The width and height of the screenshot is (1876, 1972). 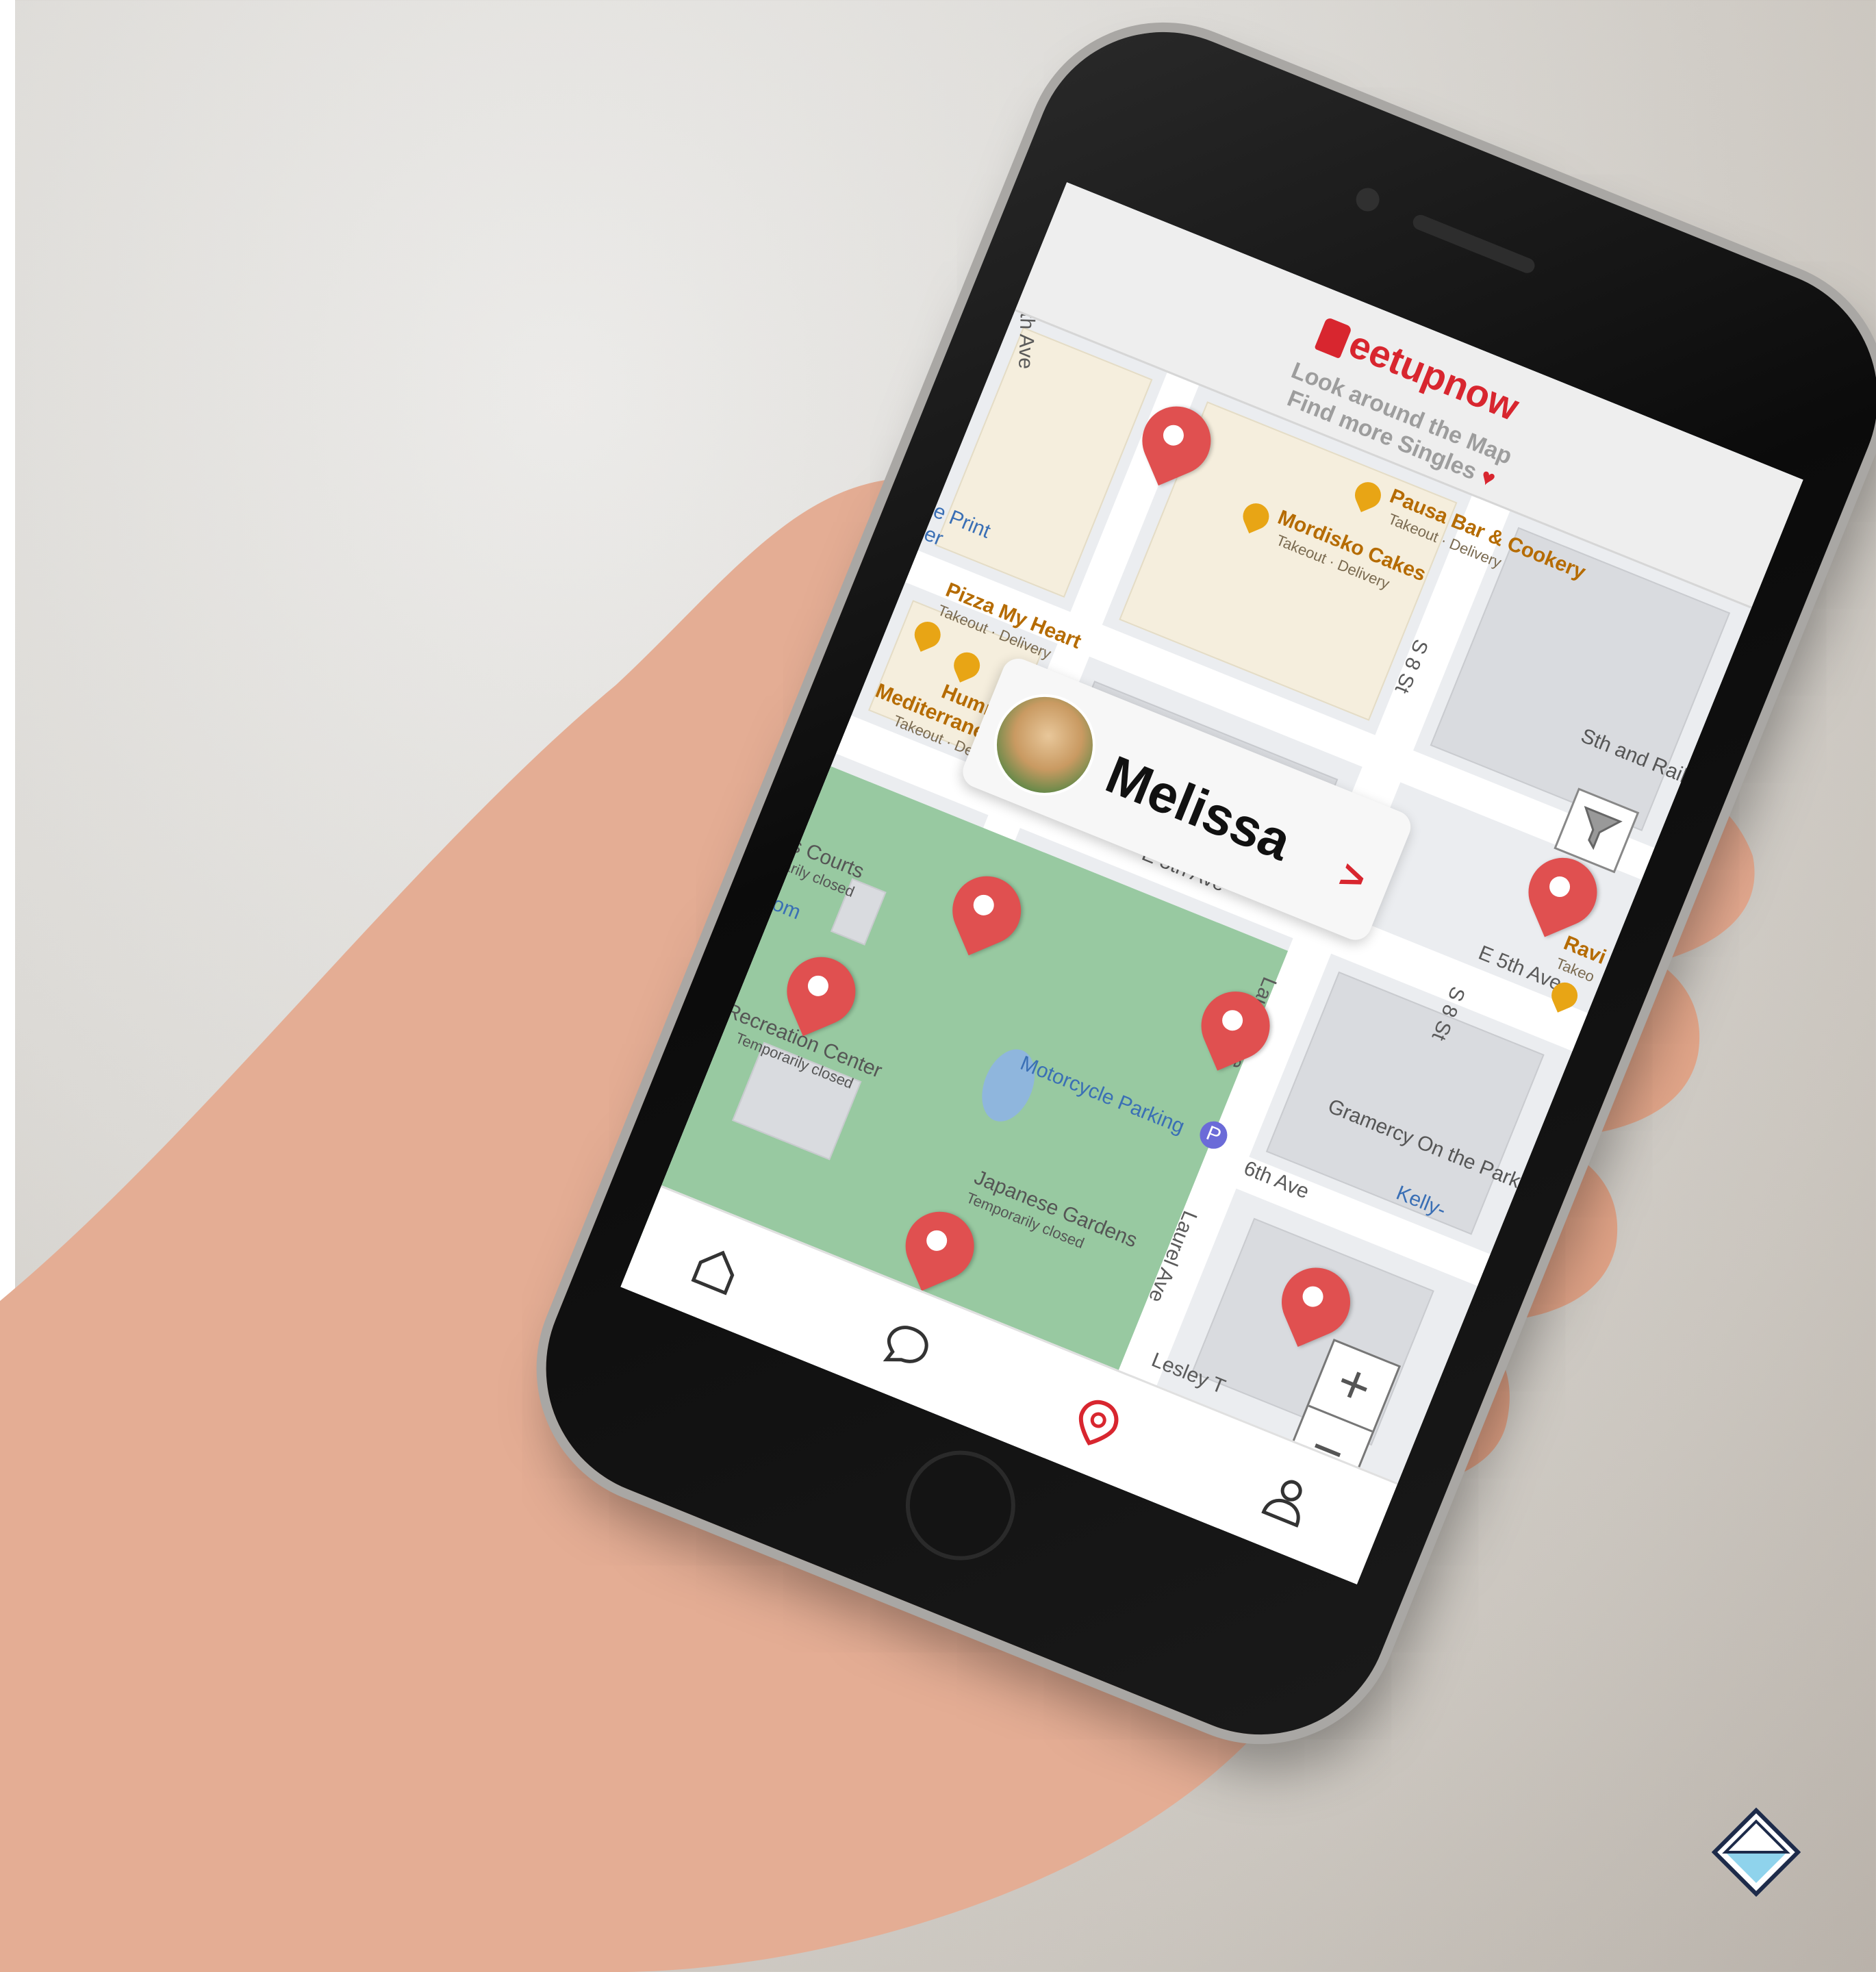 I want to click on profile-icon, so click(x=1281, y=1504).